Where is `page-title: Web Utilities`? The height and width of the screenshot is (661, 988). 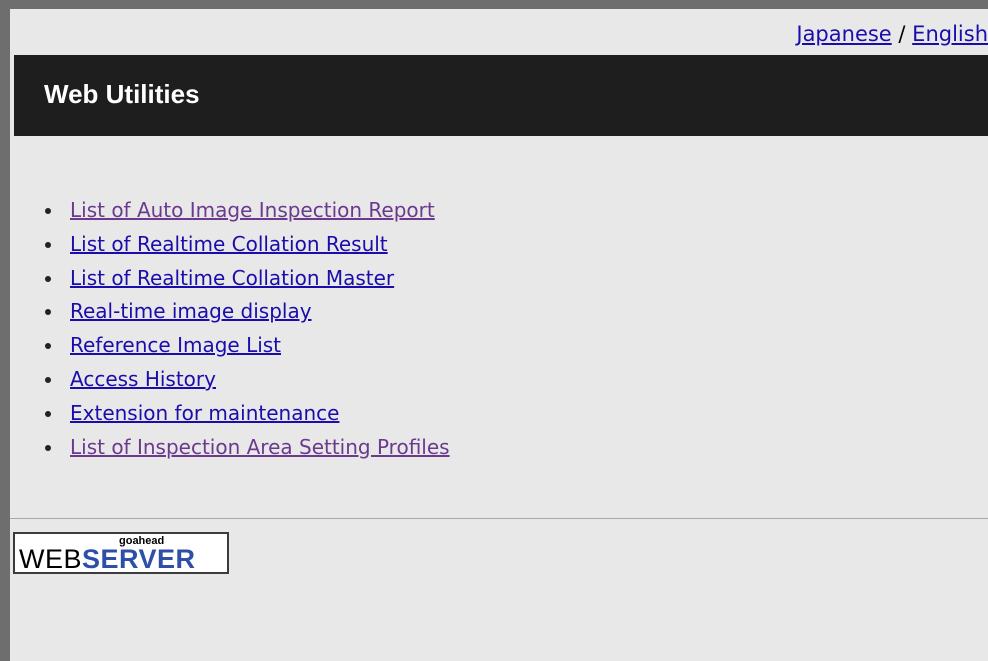 page-title: Web Utilities is located at coordinates (122, 94).